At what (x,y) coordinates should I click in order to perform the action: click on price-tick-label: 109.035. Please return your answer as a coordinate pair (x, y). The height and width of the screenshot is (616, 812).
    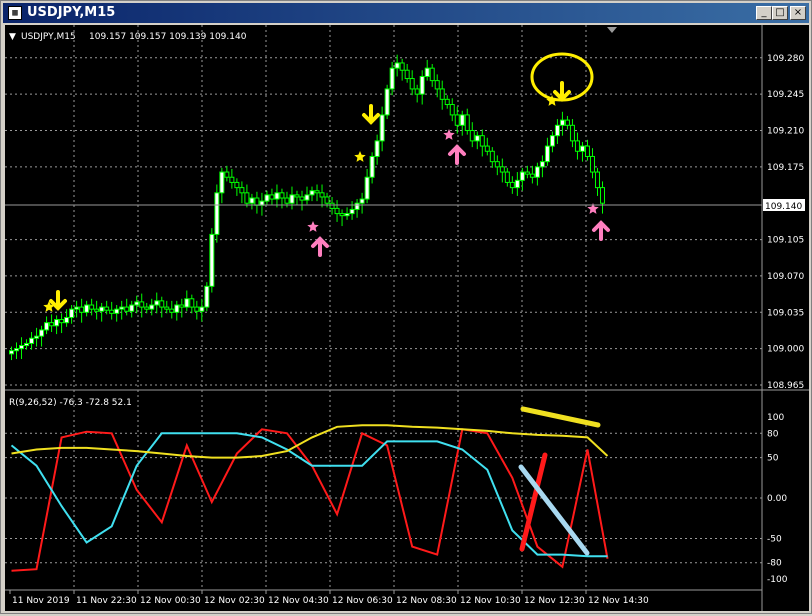
    Looking at the image, I should click on (785, 313).